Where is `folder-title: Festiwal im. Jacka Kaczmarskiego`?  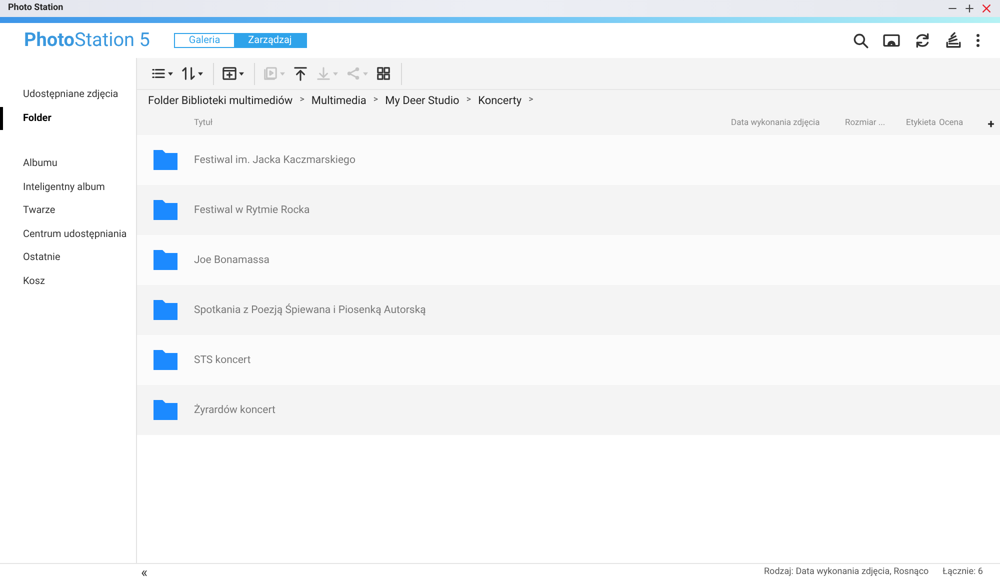 folder-title: Festiwal im. Jacka Kaczmarskiego is located at coordinates (275, 160).